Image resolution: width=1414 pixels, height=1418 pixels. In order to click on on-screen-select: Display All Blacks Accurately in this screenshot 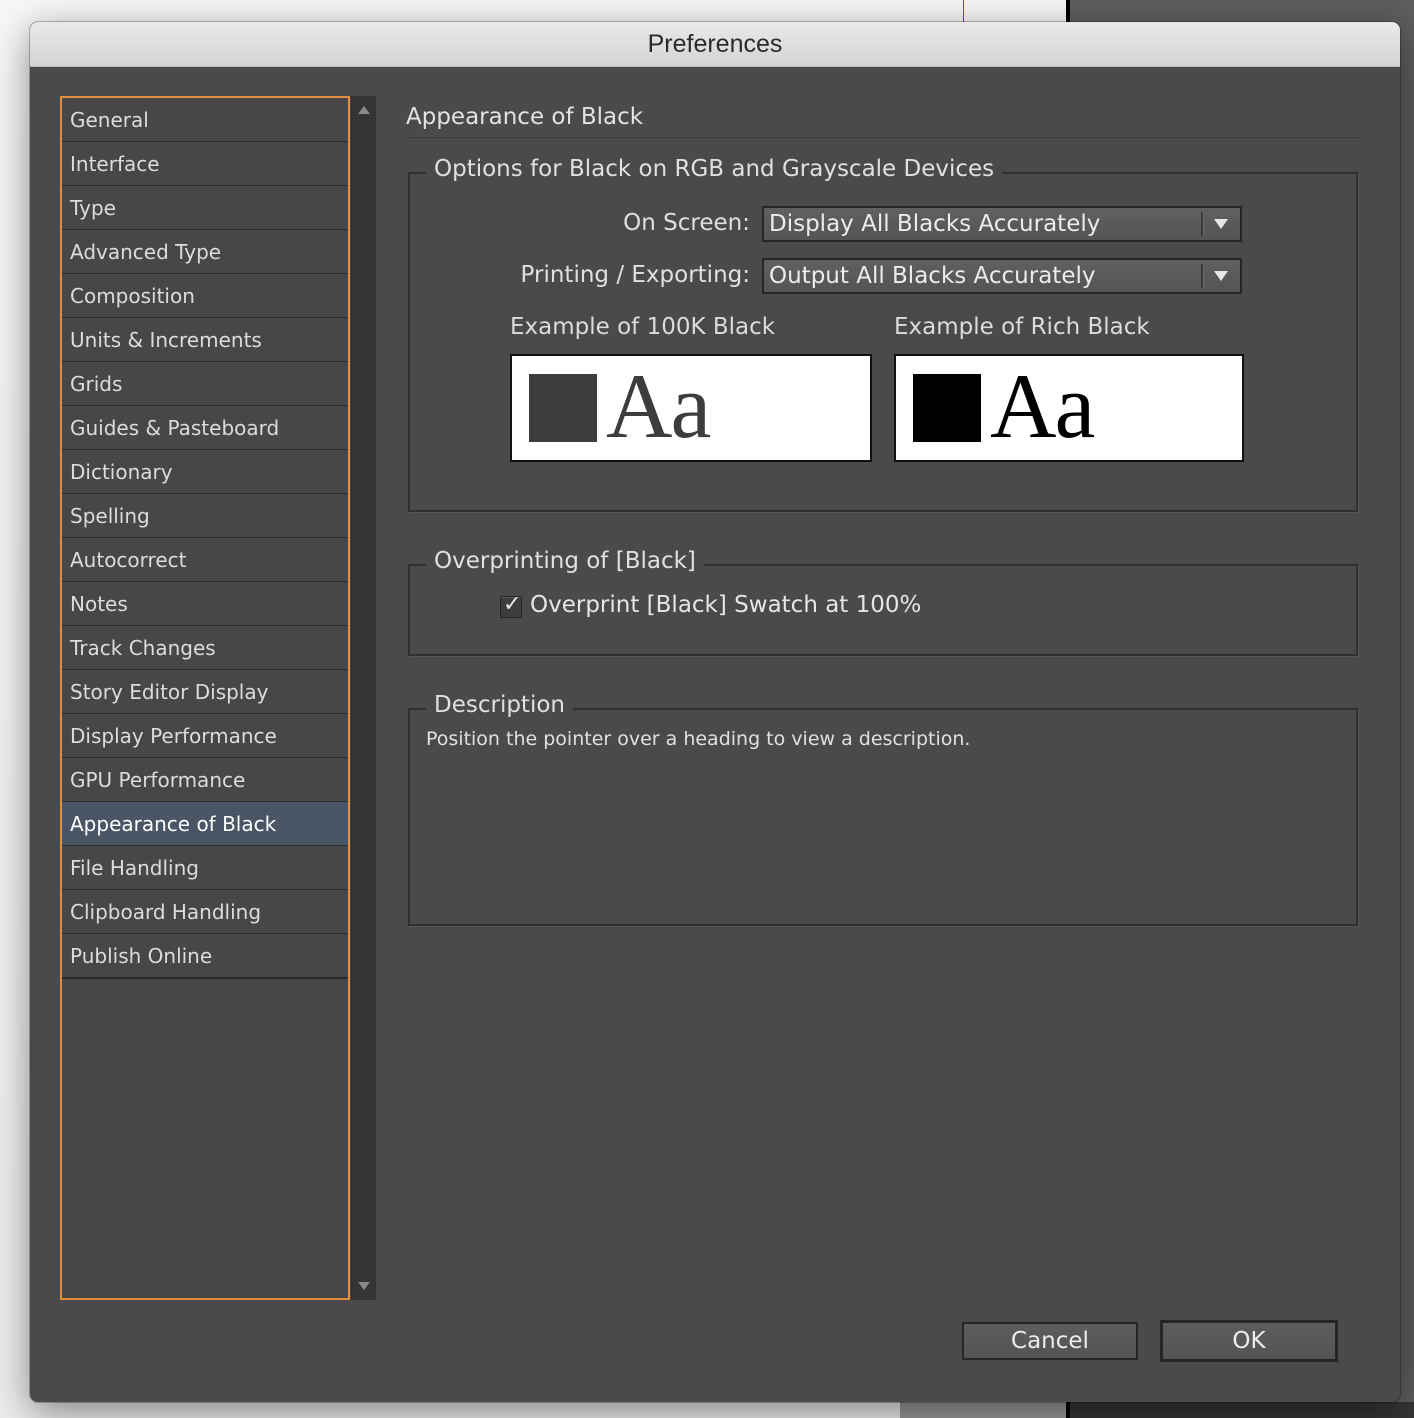, I will do `click(1002, 224)`.